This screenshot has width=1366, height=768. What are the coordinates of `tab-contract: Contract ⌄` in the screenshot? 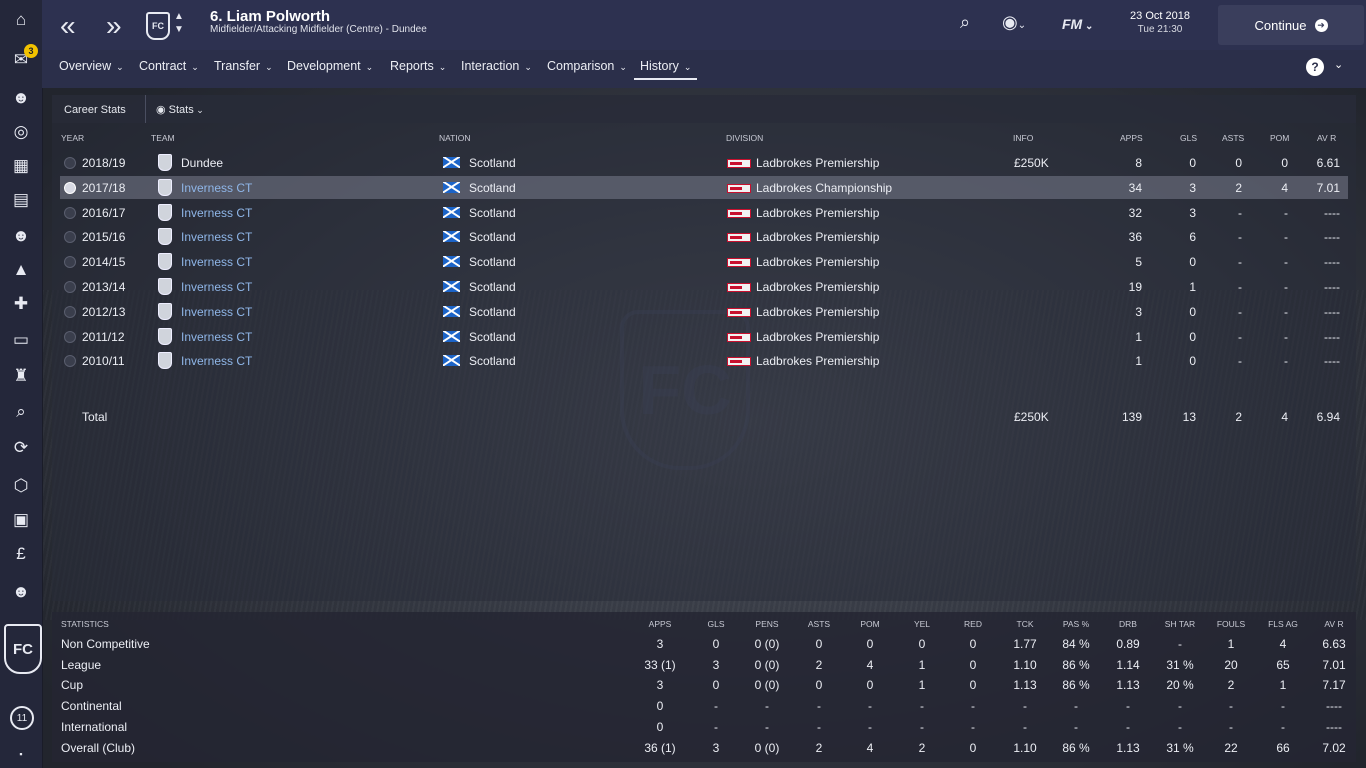 It's located at (169, 66).